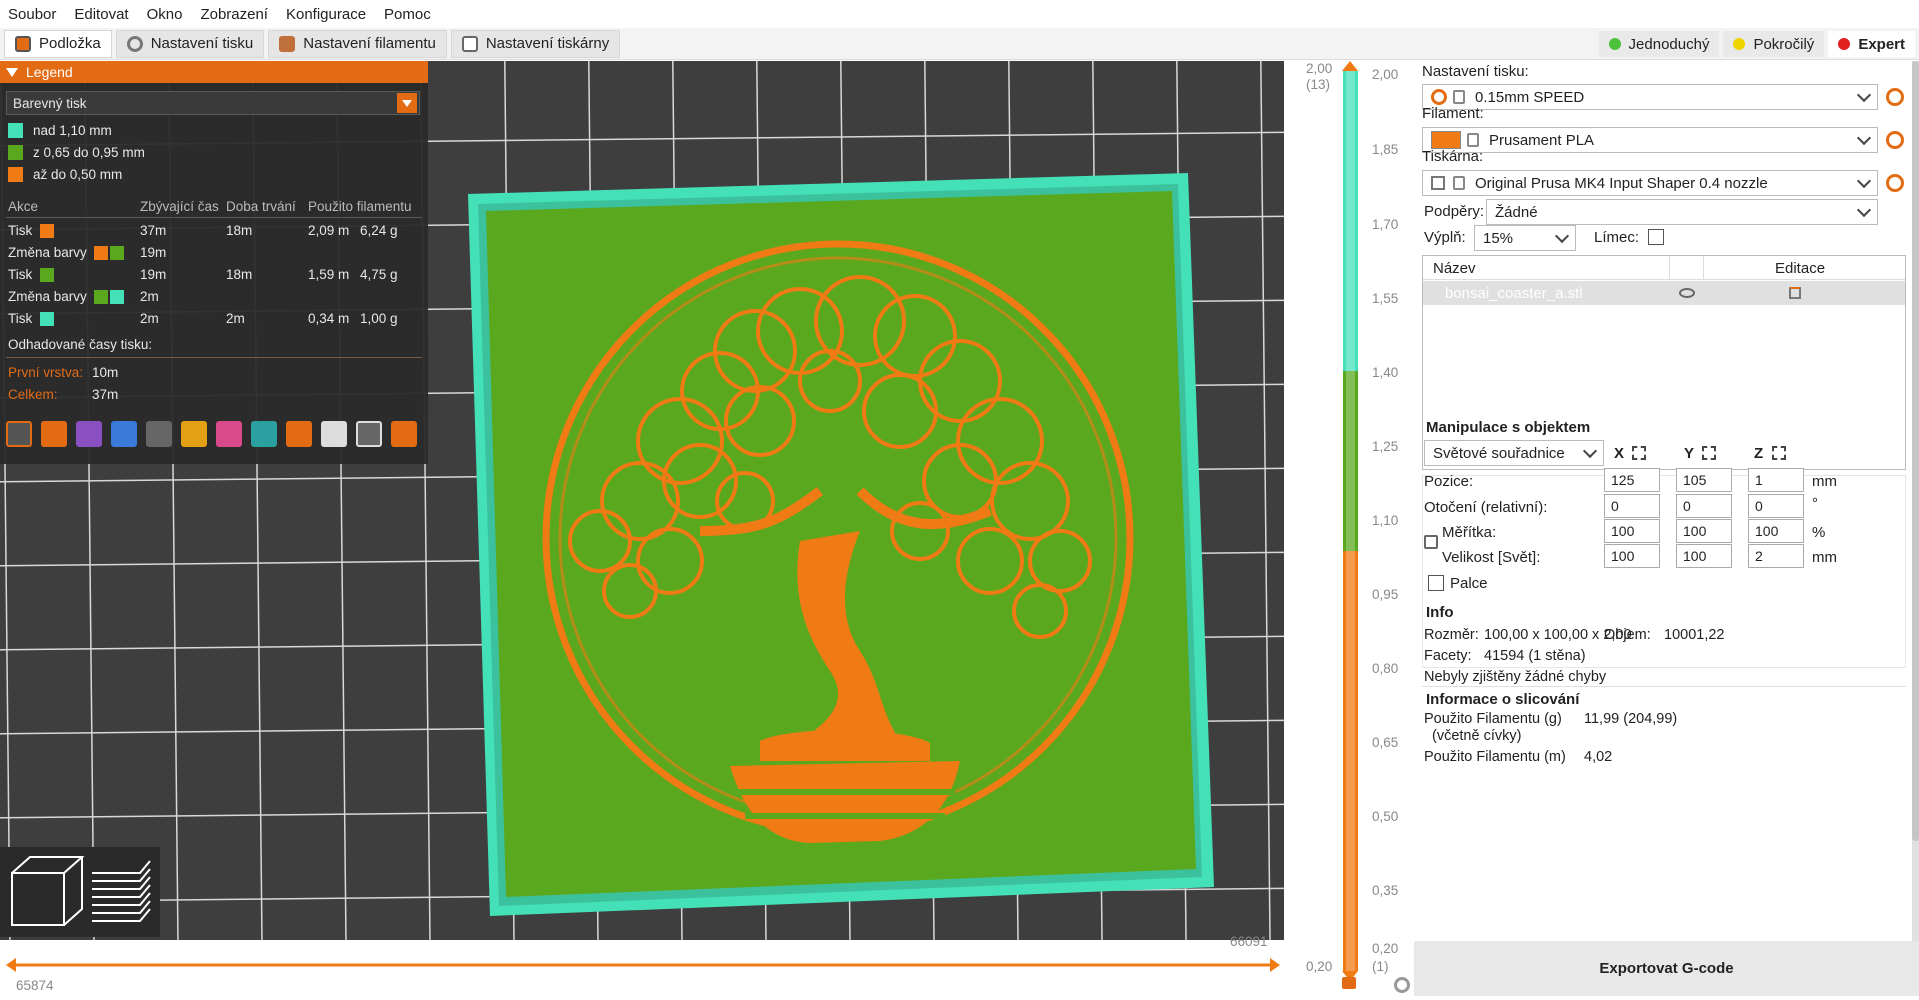 The height and width of the screenshot is (1000, 1919). I want to click on menu-view: Zobrazení, so click(234, 14).